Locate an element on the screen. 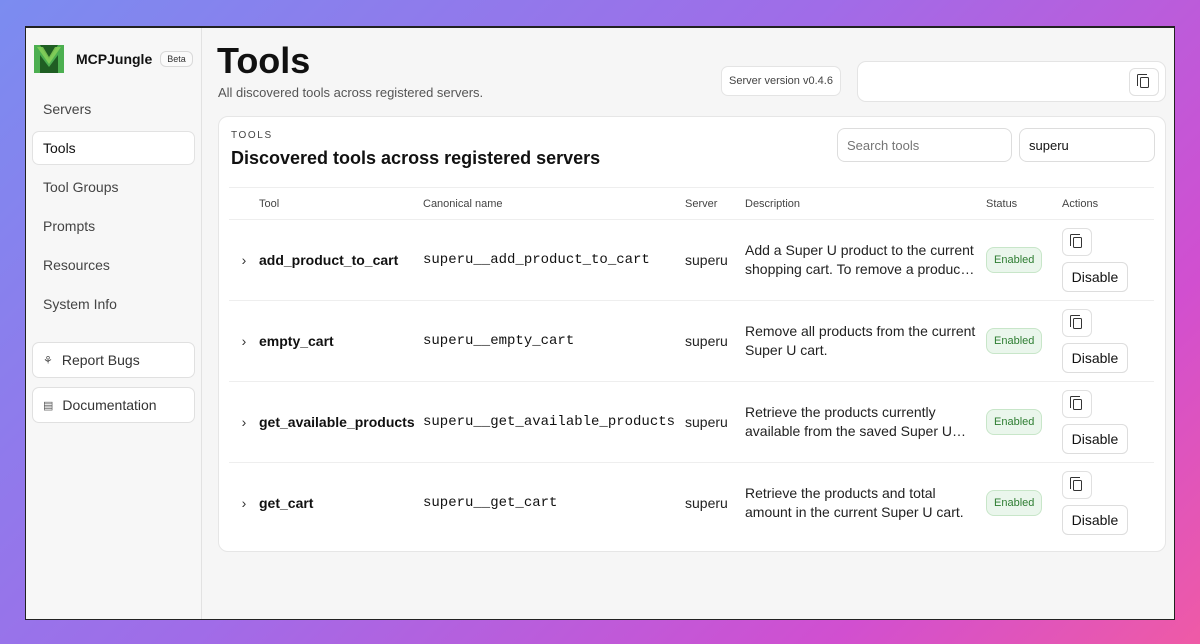 The image size is (1200, 644). report-bugs-button: ⚘ Report Bugs is located at coordinates (113, 360).